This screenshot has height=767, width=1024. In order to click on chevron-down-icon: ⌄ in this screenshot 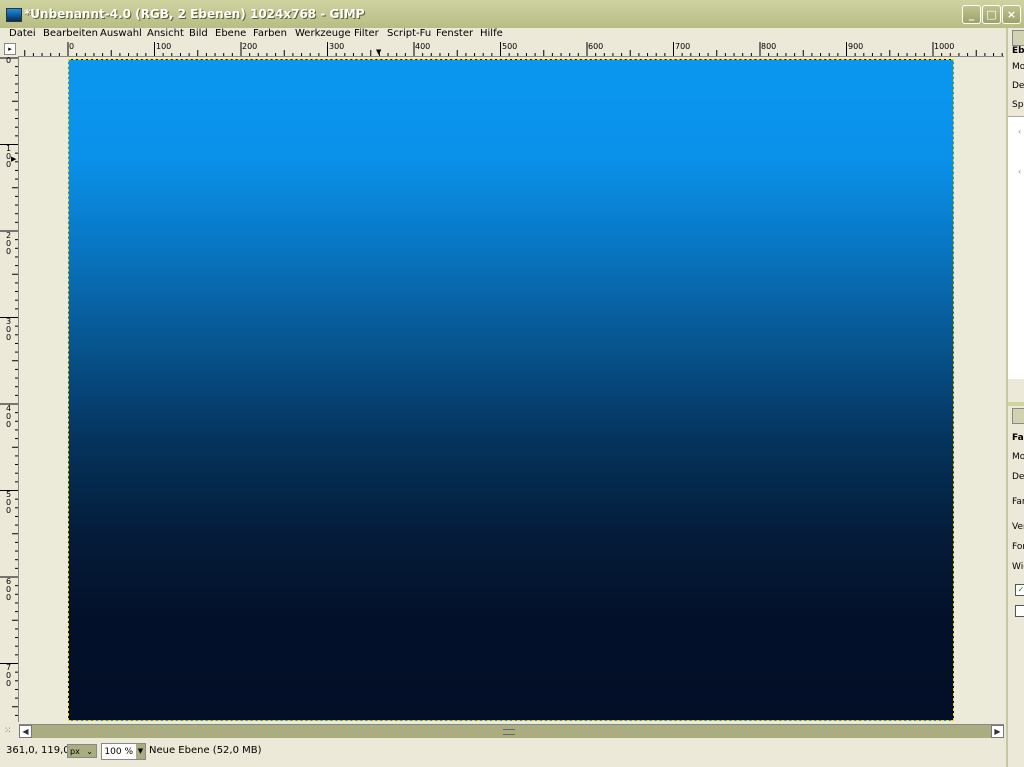, I will do `click(89, 751)`.